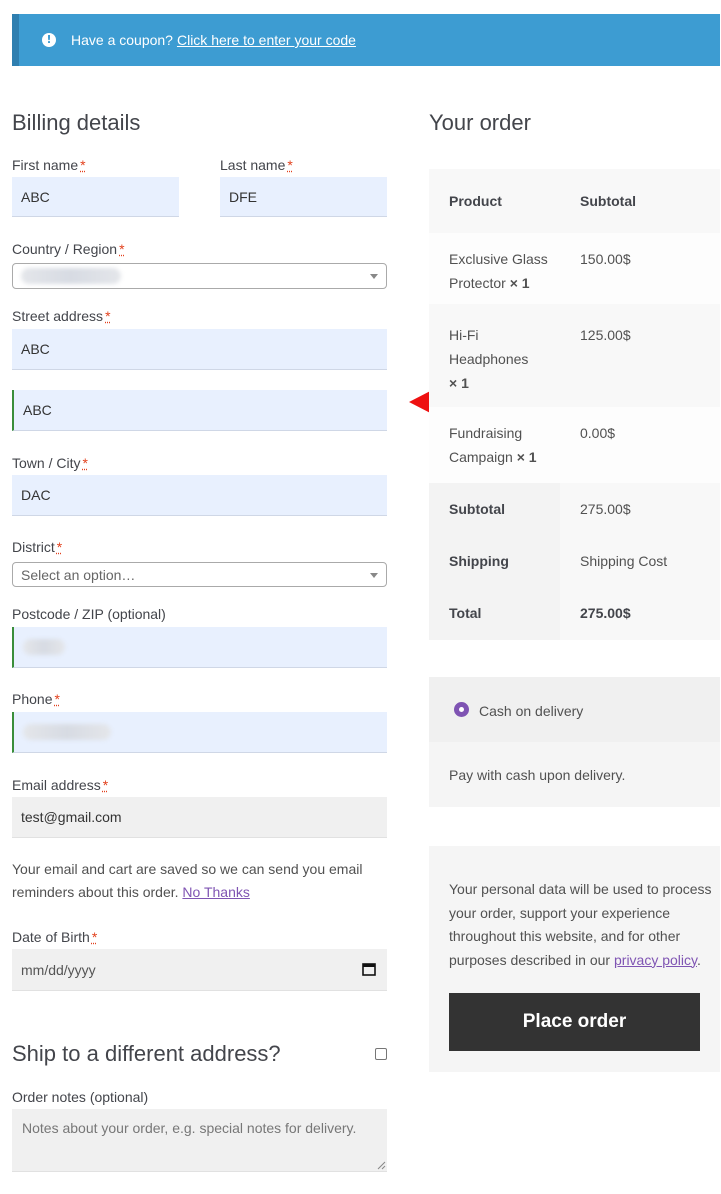 The image size is (721, 1194). Describe the element at coordinates (605, 509) in the screenshot. I see `subtotal-value: 275.00$` at that location.